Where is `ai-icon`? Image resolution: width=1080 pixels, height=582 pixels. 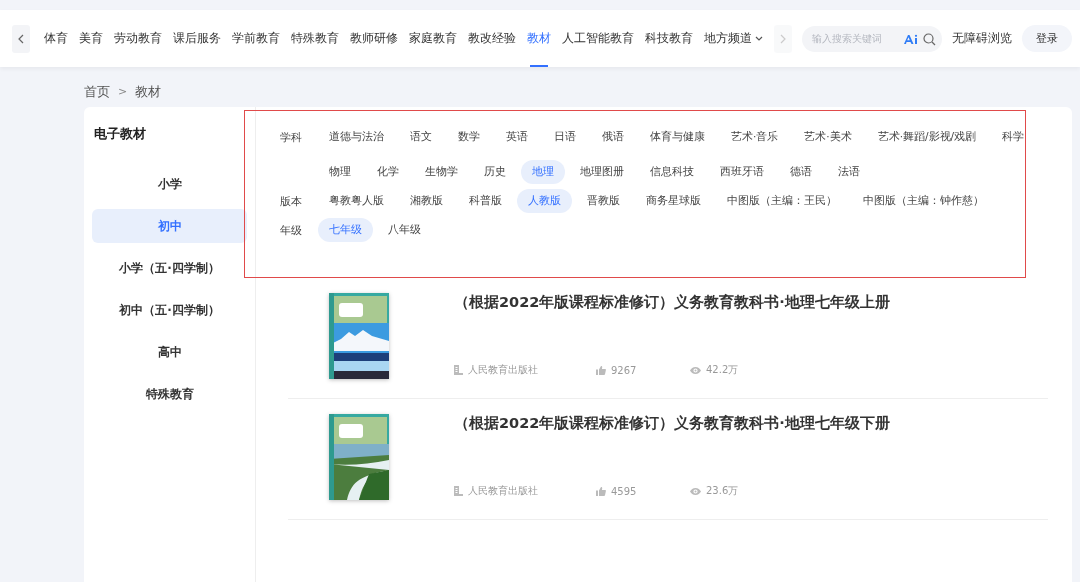 ai-icon is located at coordinates (911, 39).